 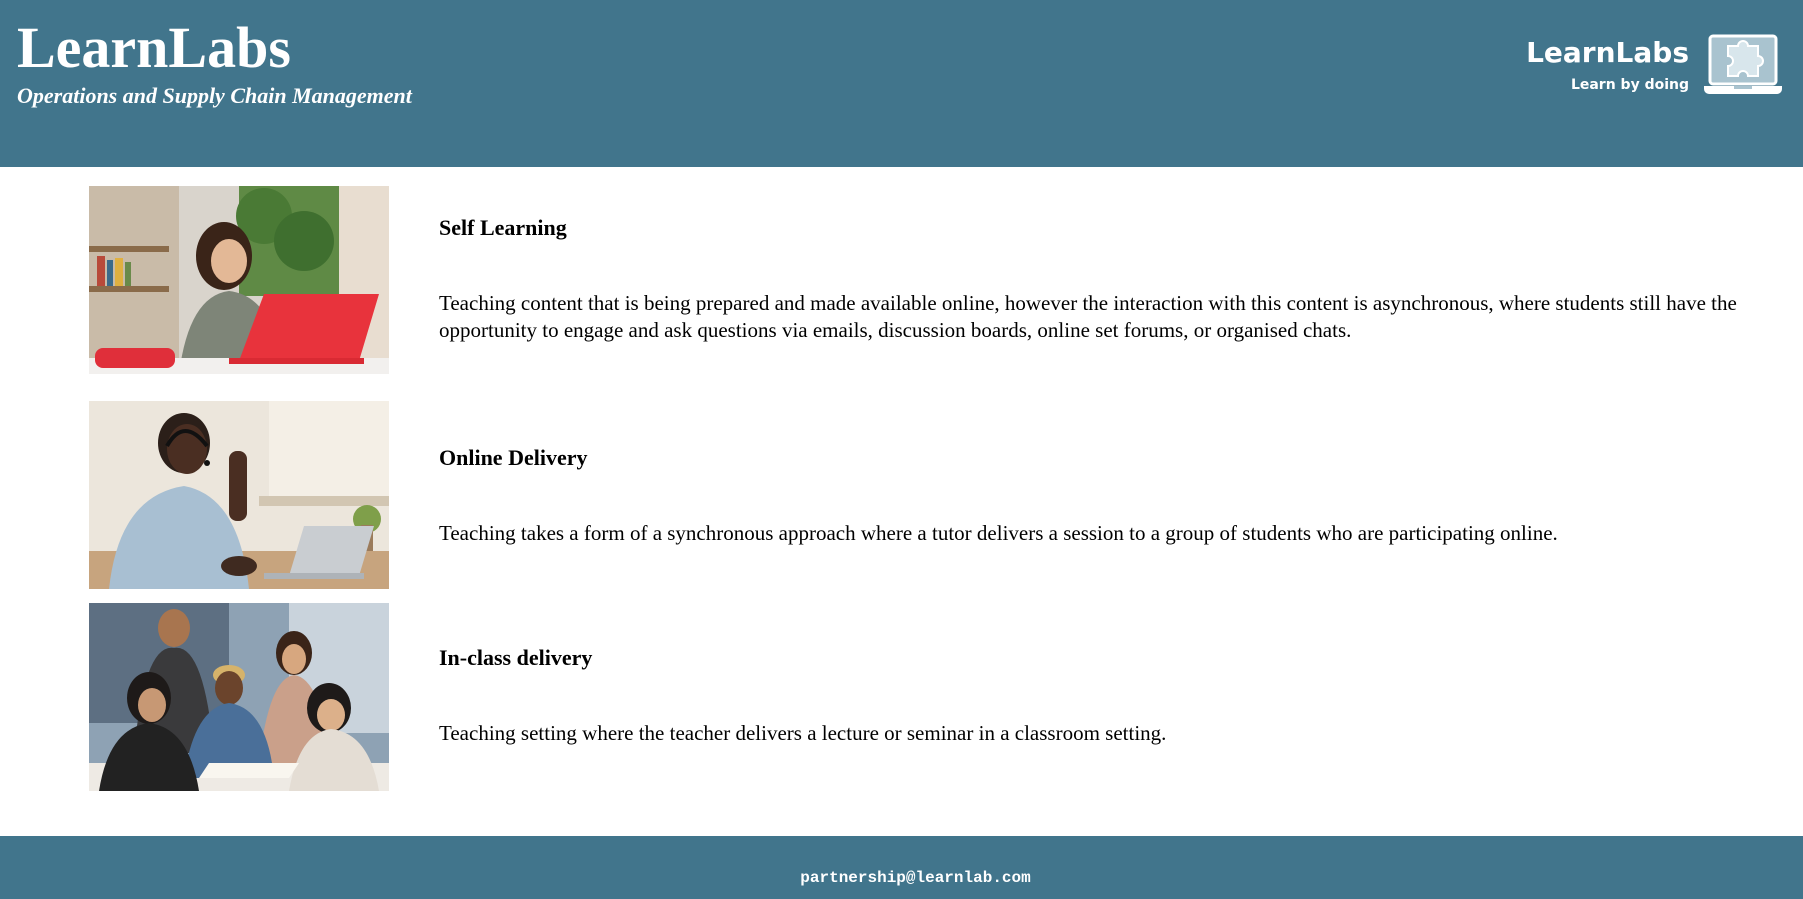 I want to click on student-with-laptop-photo, so click(x=239, y=280).